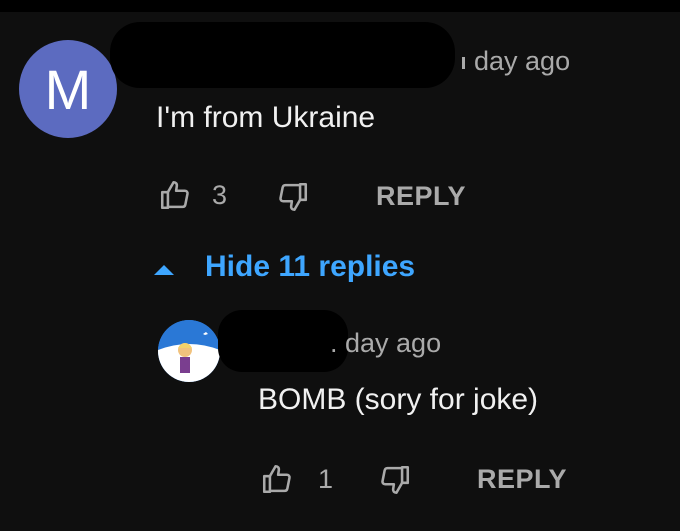 The width and height of the screenshot is (680, 531). What do you see at coordinates (340, 6) in the screenshot?
I see `top-edge` at bounding box center [340, 6].